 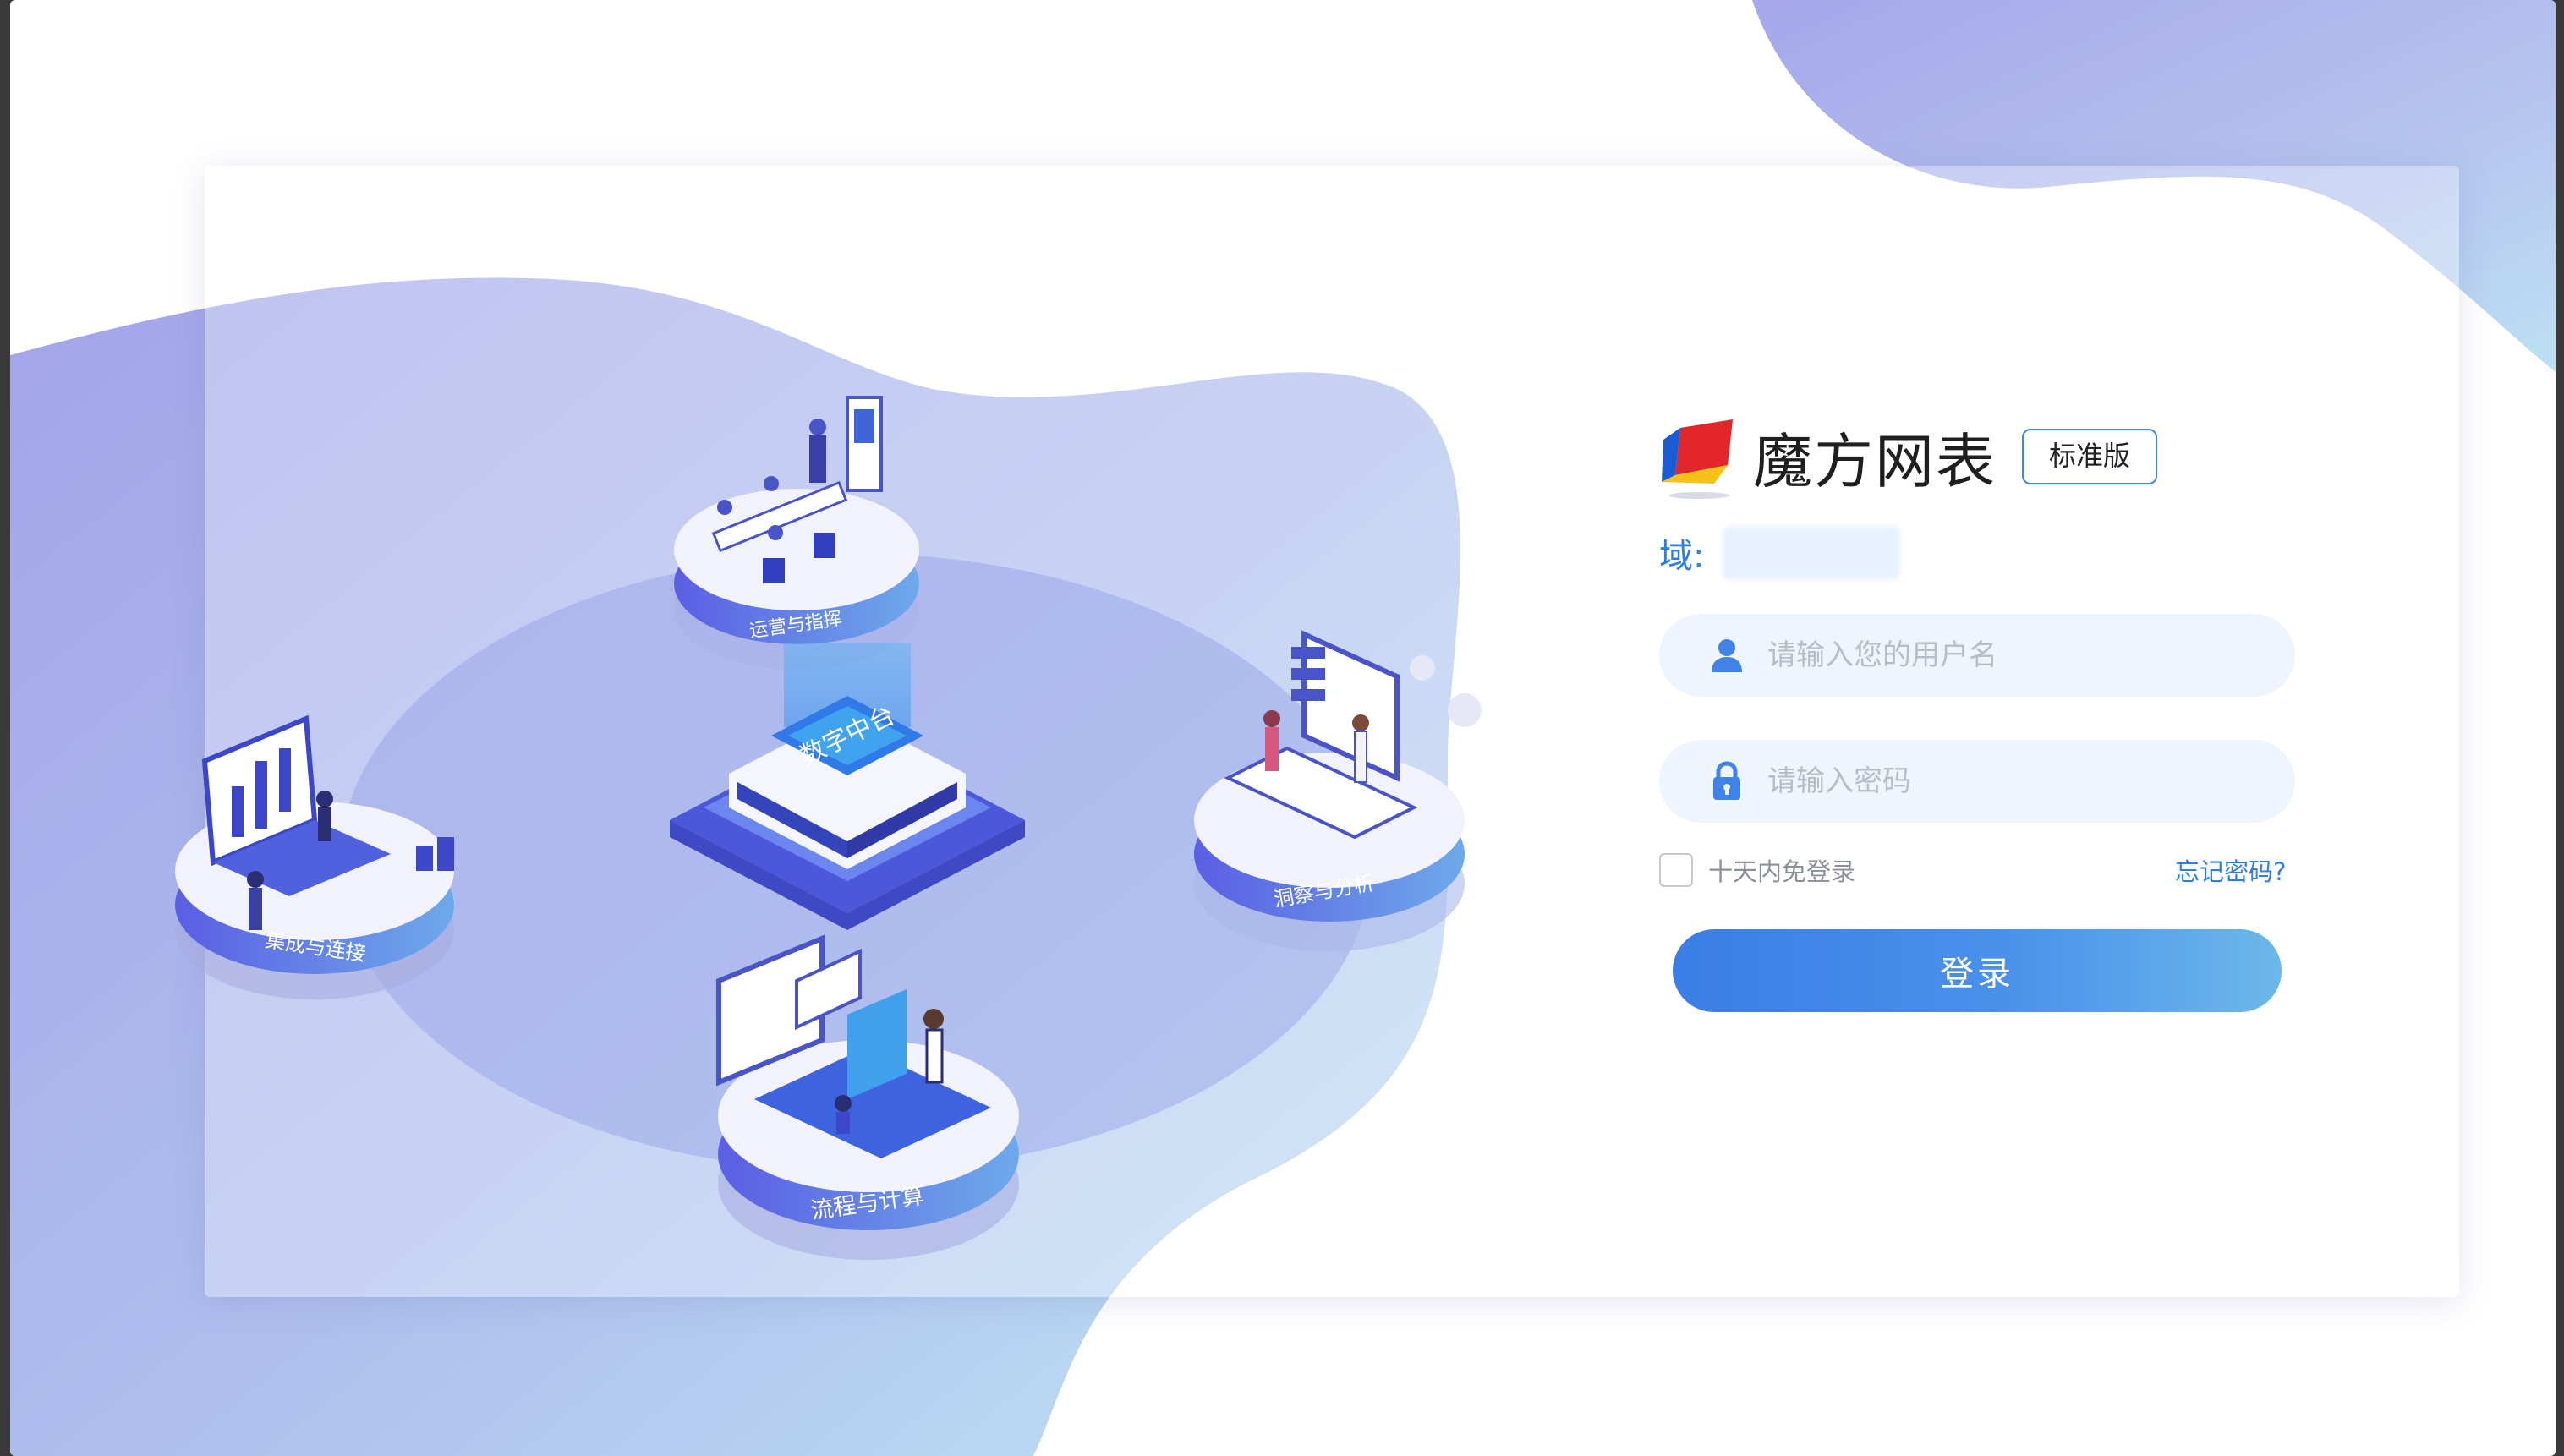 What do you see at coordinates (1676, 870) in the screenshot?
I see `remember-checkbox` at bounding box center [1676, 870].